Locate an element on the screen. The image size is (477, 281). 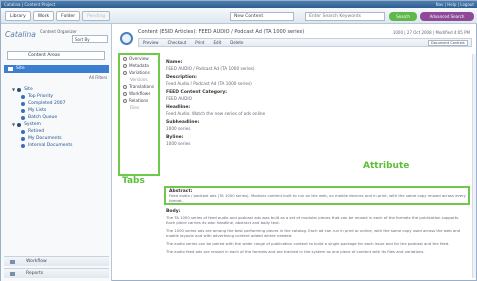
sidebar-bottom-label: Workflow is located at coordinates (36, 261).